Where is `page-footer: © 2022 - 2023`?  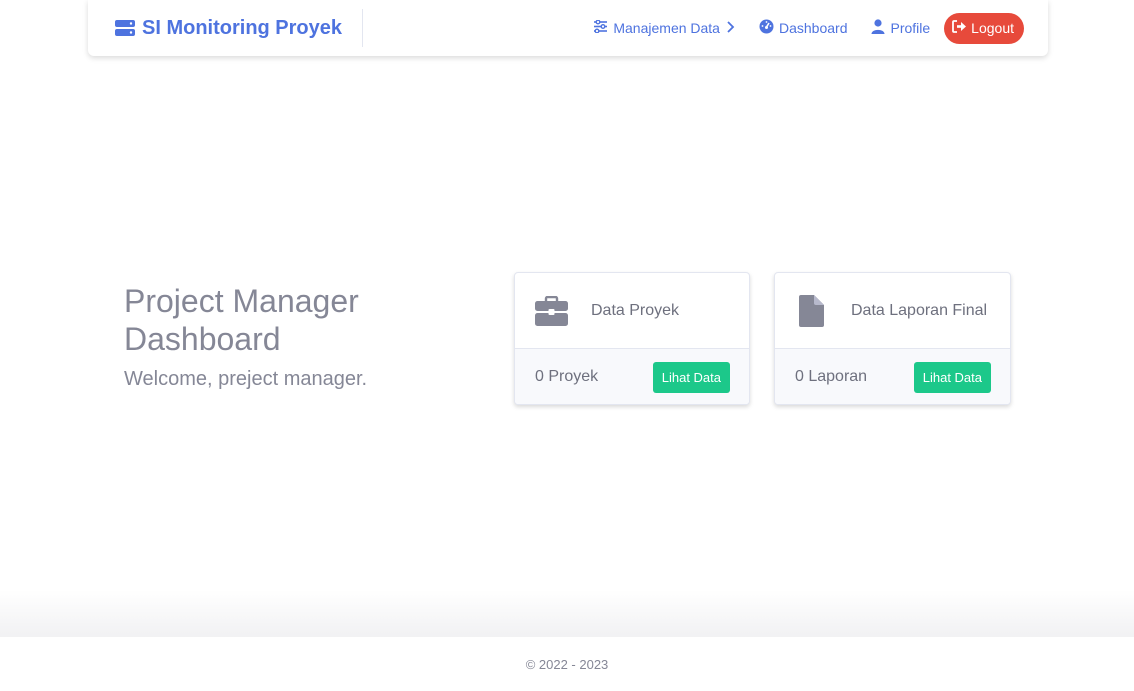 page-footer: © 2022 - 2023 is located at coordinates (567, 664).